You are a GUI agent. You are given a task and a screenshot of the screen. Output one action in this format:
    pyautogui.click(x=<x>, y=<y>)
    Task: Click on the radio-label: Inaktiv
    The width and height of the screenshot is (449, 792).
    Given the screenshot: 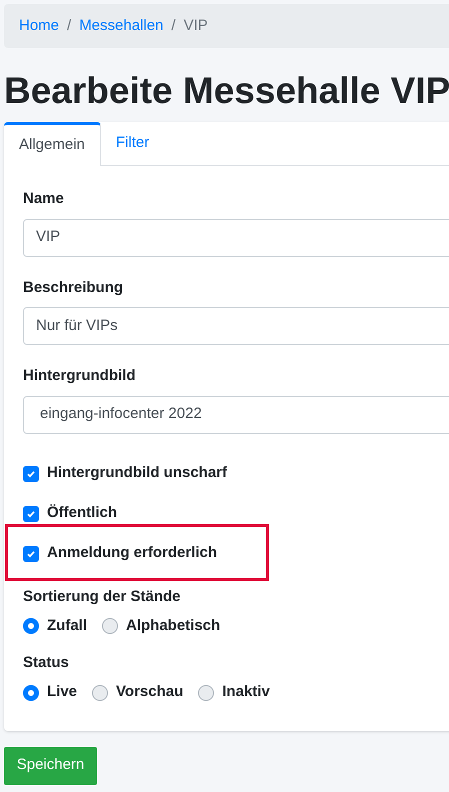 What is the action you would take?
    pyautogui.click(x=246, y=692)
    